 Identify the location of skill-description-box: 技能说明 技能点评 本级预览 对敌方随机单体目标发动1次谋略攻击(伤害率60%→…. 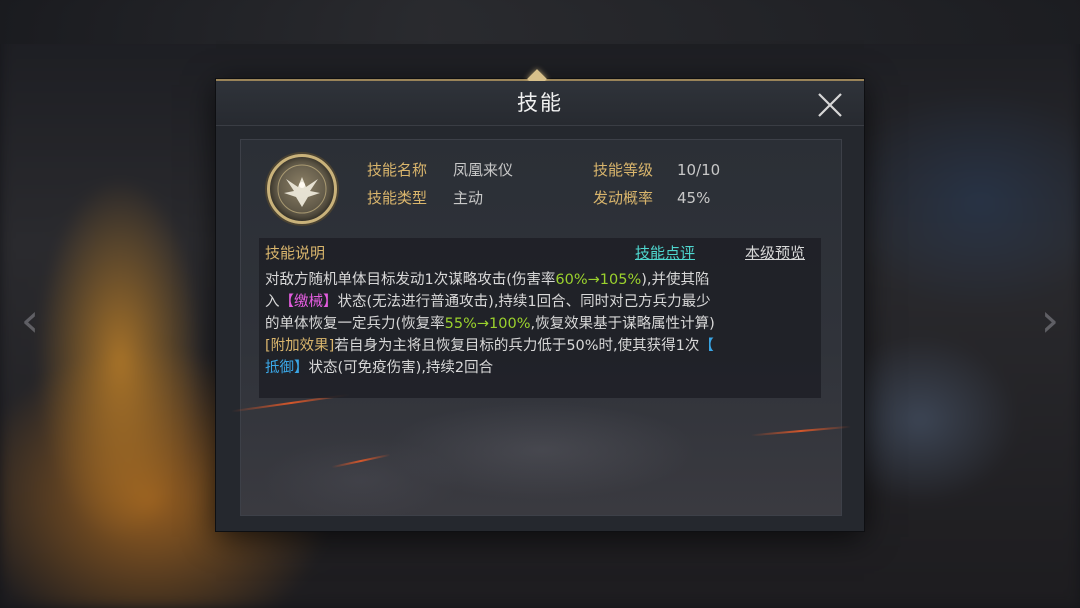
(540, 318).